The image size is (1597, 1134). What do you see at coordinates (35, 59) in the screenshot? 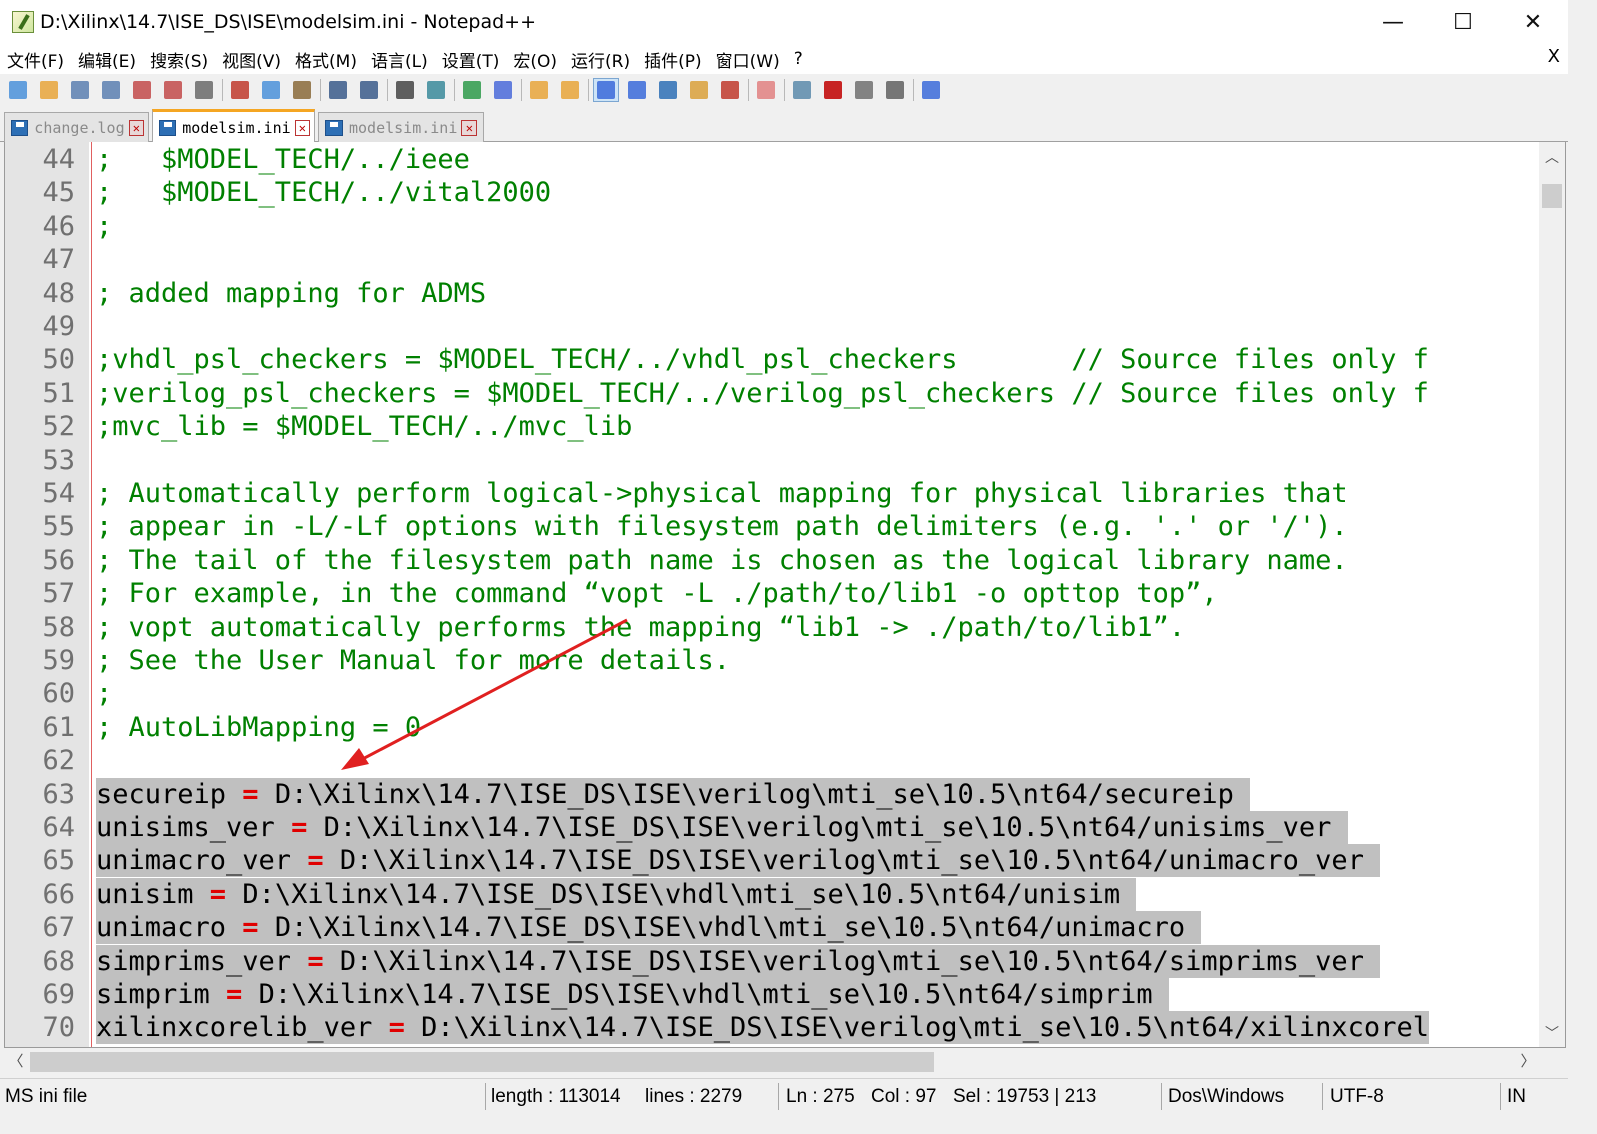
I see `menu-file: 文件(F)` at bounding box center [35, 59].